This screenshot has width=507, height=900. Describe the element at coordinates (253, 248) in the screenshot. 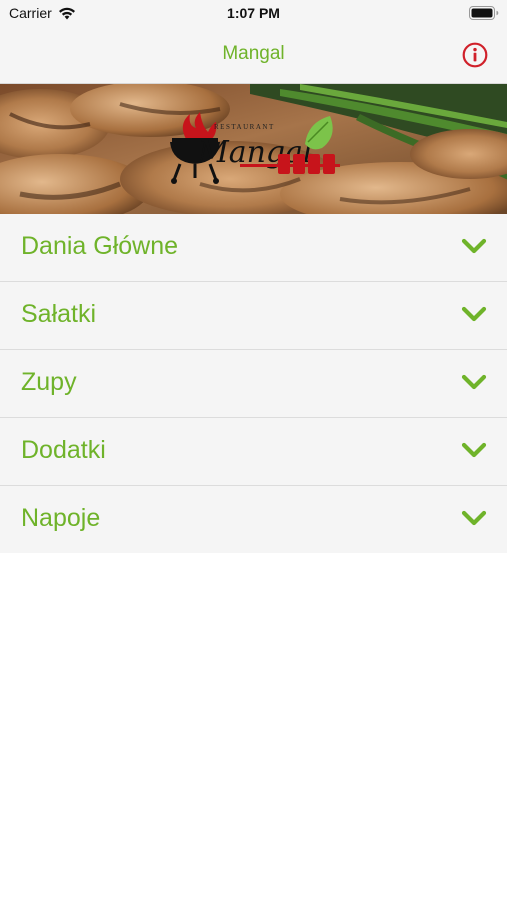

I see `category-row-dania-glowne: Dania Główne` at that location.